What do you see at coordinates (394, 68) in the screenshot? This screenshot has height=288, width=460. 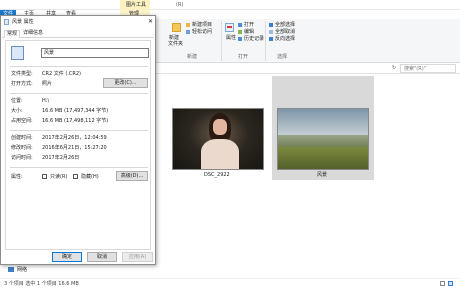 I see `refresh-icon: ↻` at bounding box center [394, 68].